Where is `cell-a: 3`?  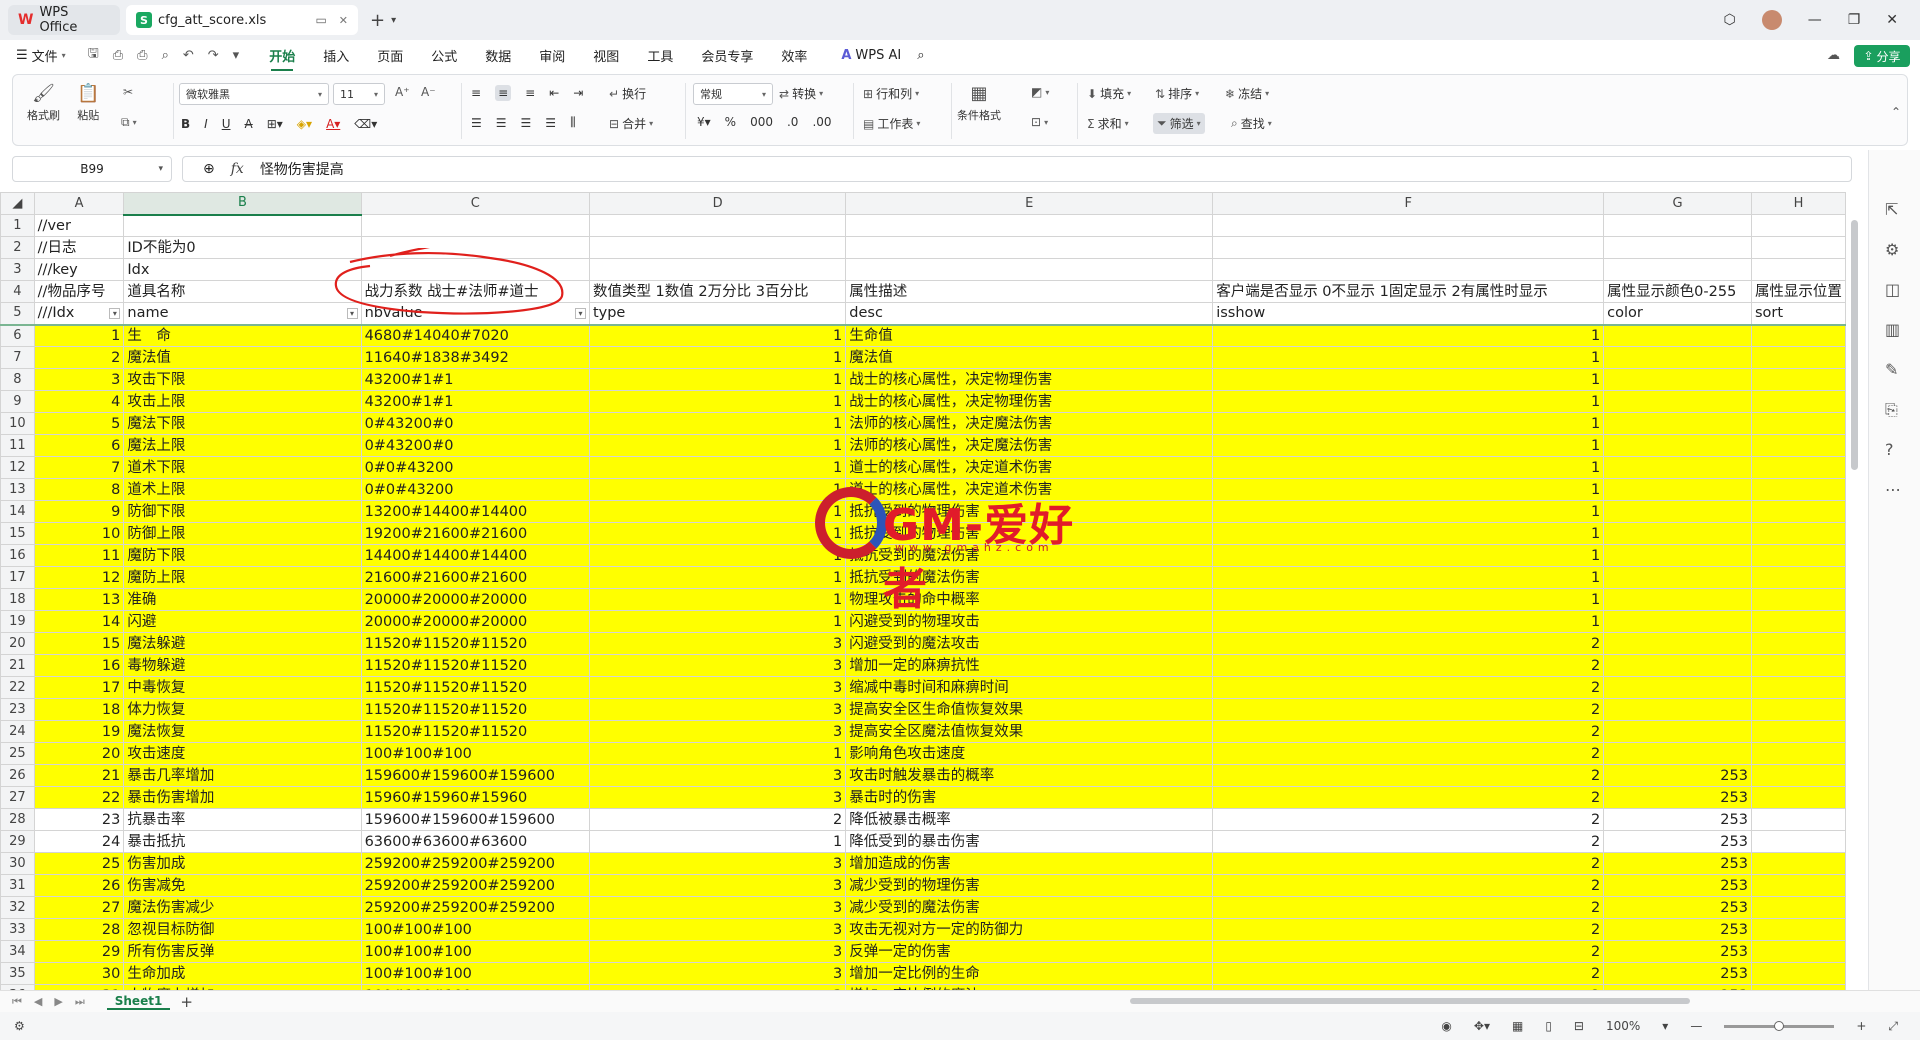 cell-a: 3 is located at coordinates (79, 379).